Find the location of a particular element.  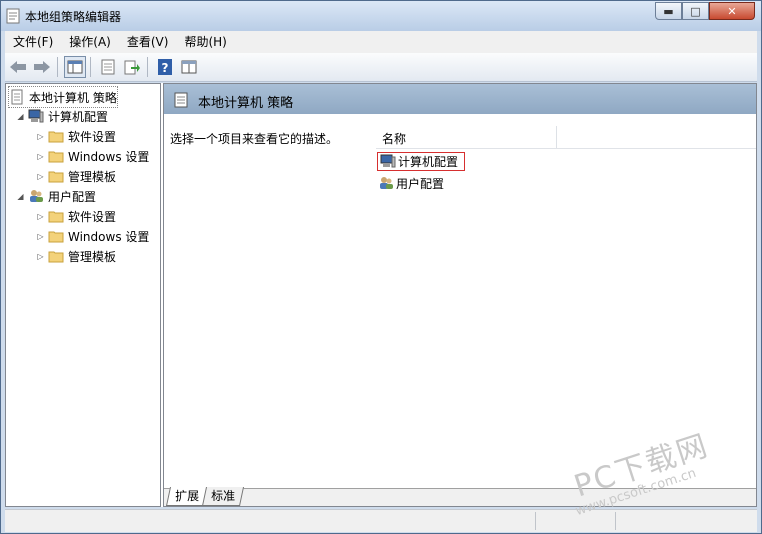

list-item-user-config: 用户配置 is located at coordinates (411, 183).